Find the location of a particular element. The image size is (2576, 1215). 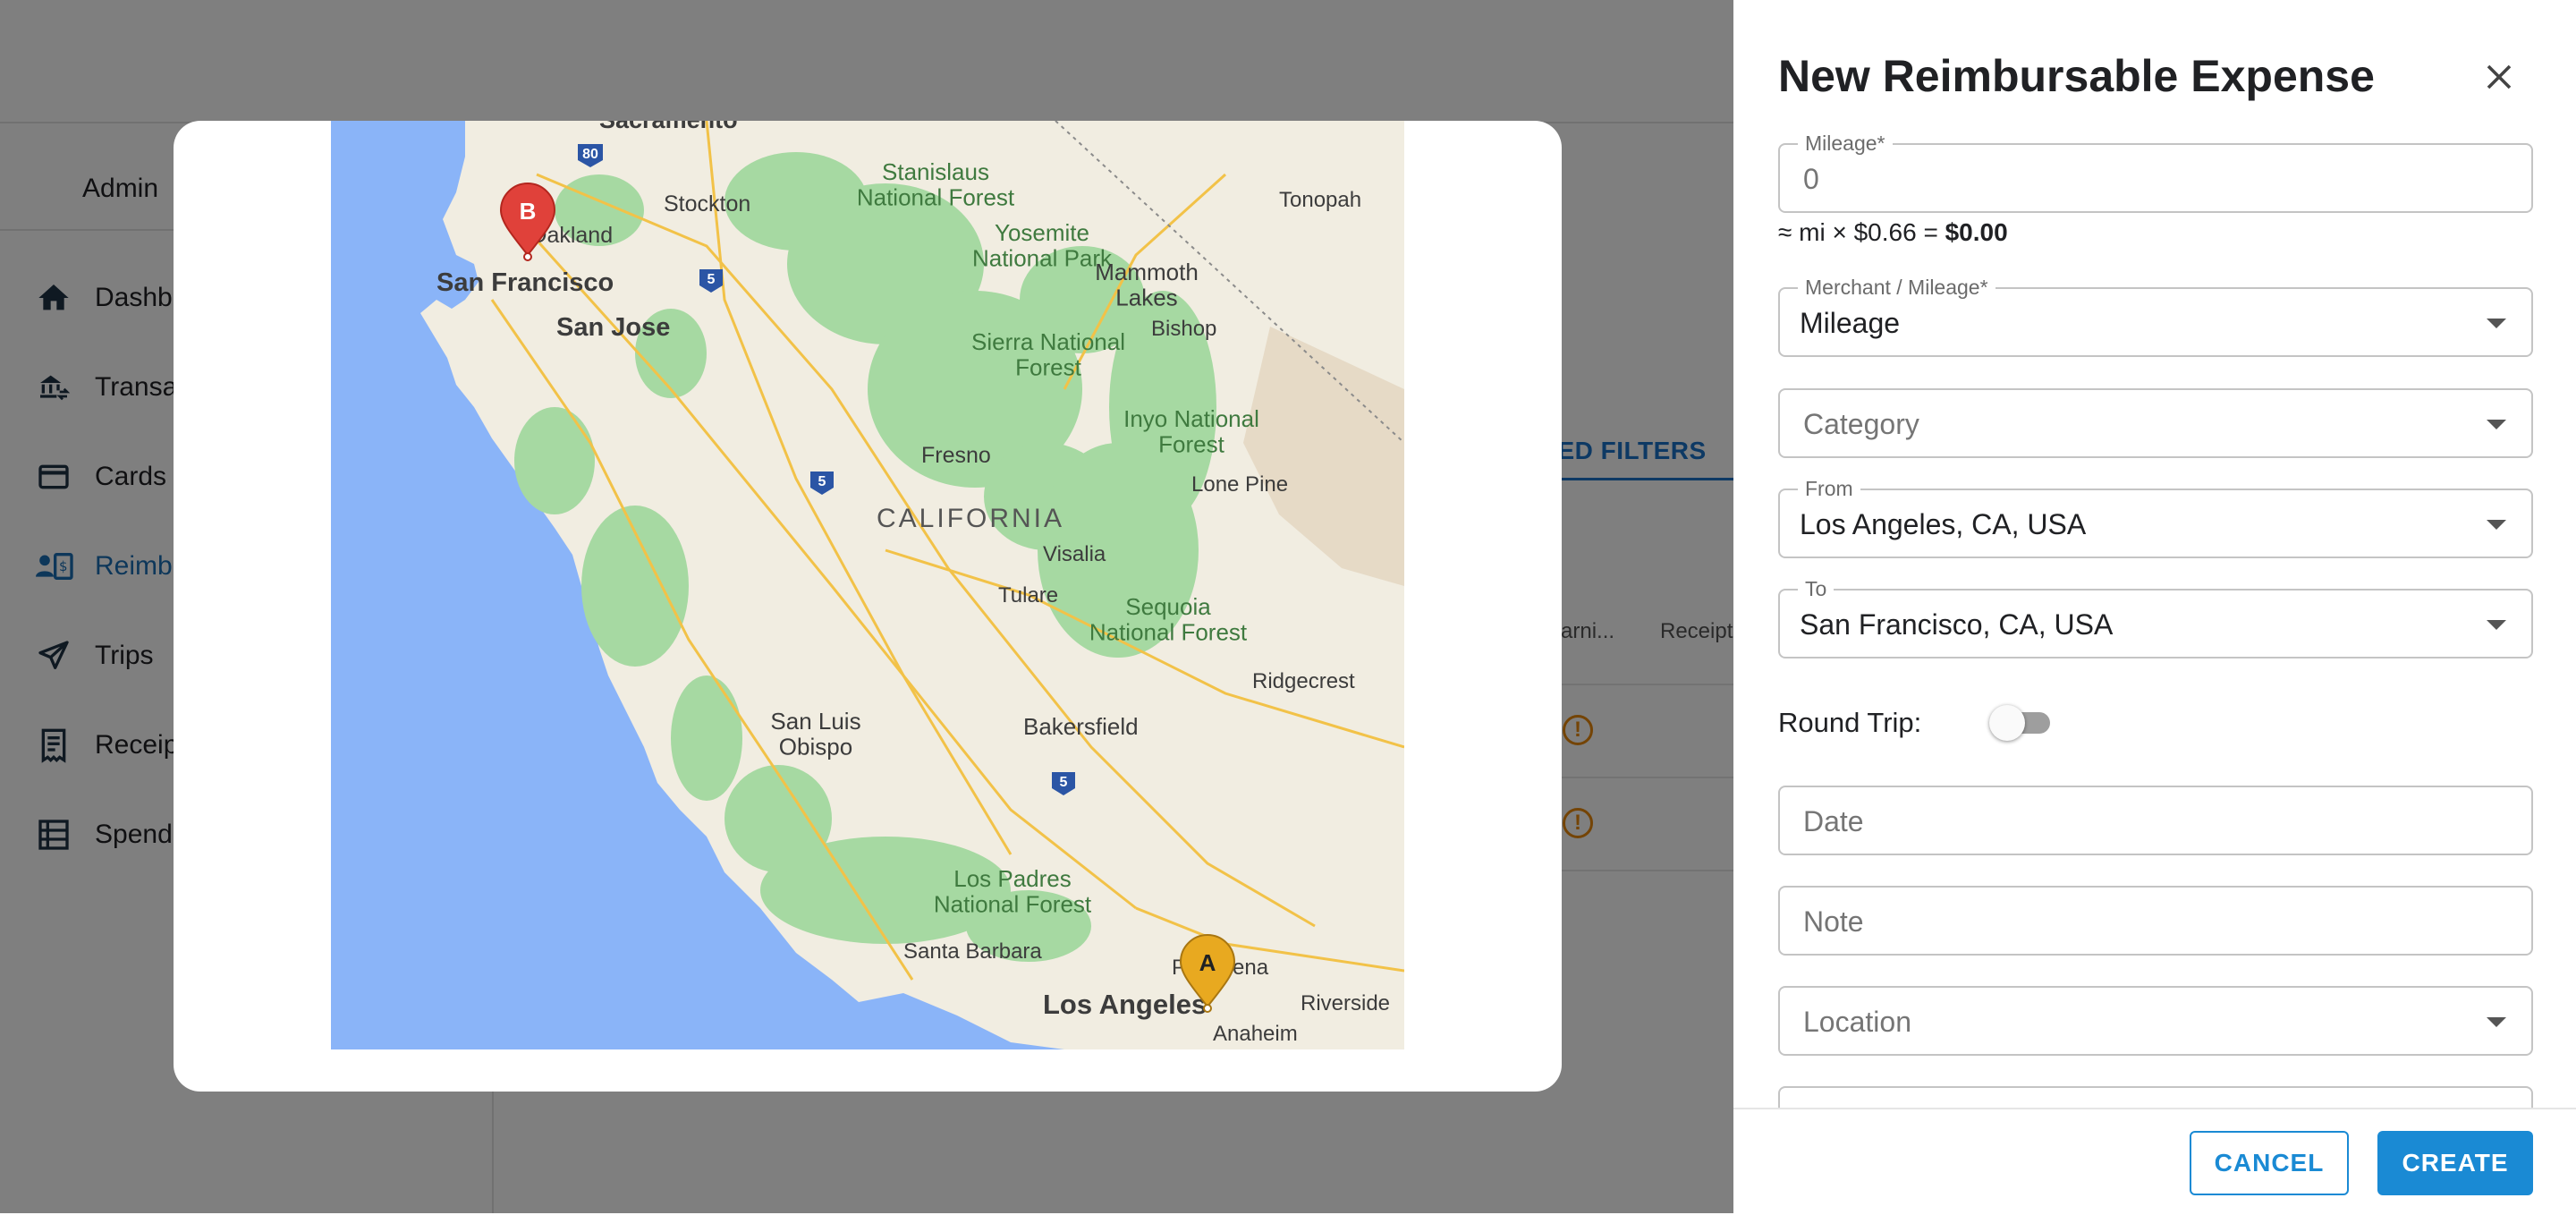

mileage-label: Mileage* is located at coordinates (1845, 144).